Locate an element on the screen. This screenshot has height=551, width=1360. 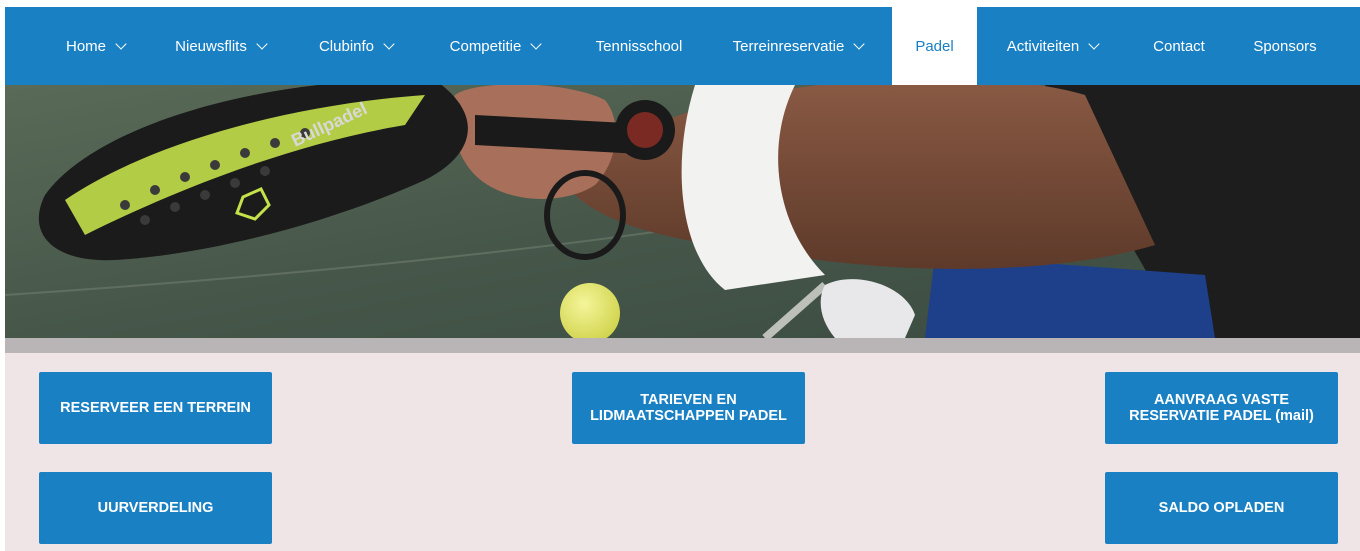
nav-item-nieuwsflits: Nieuwsflits is located at coordinates (220, 46).